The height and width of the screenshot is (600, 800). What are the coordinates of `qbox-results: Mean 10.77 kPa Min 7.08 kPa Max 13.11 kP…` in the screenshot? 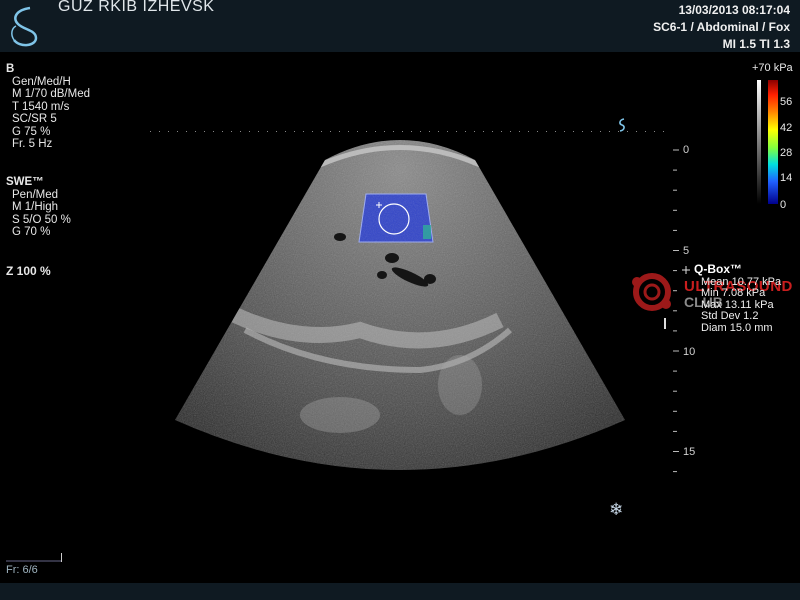 It's located at (741, 305).